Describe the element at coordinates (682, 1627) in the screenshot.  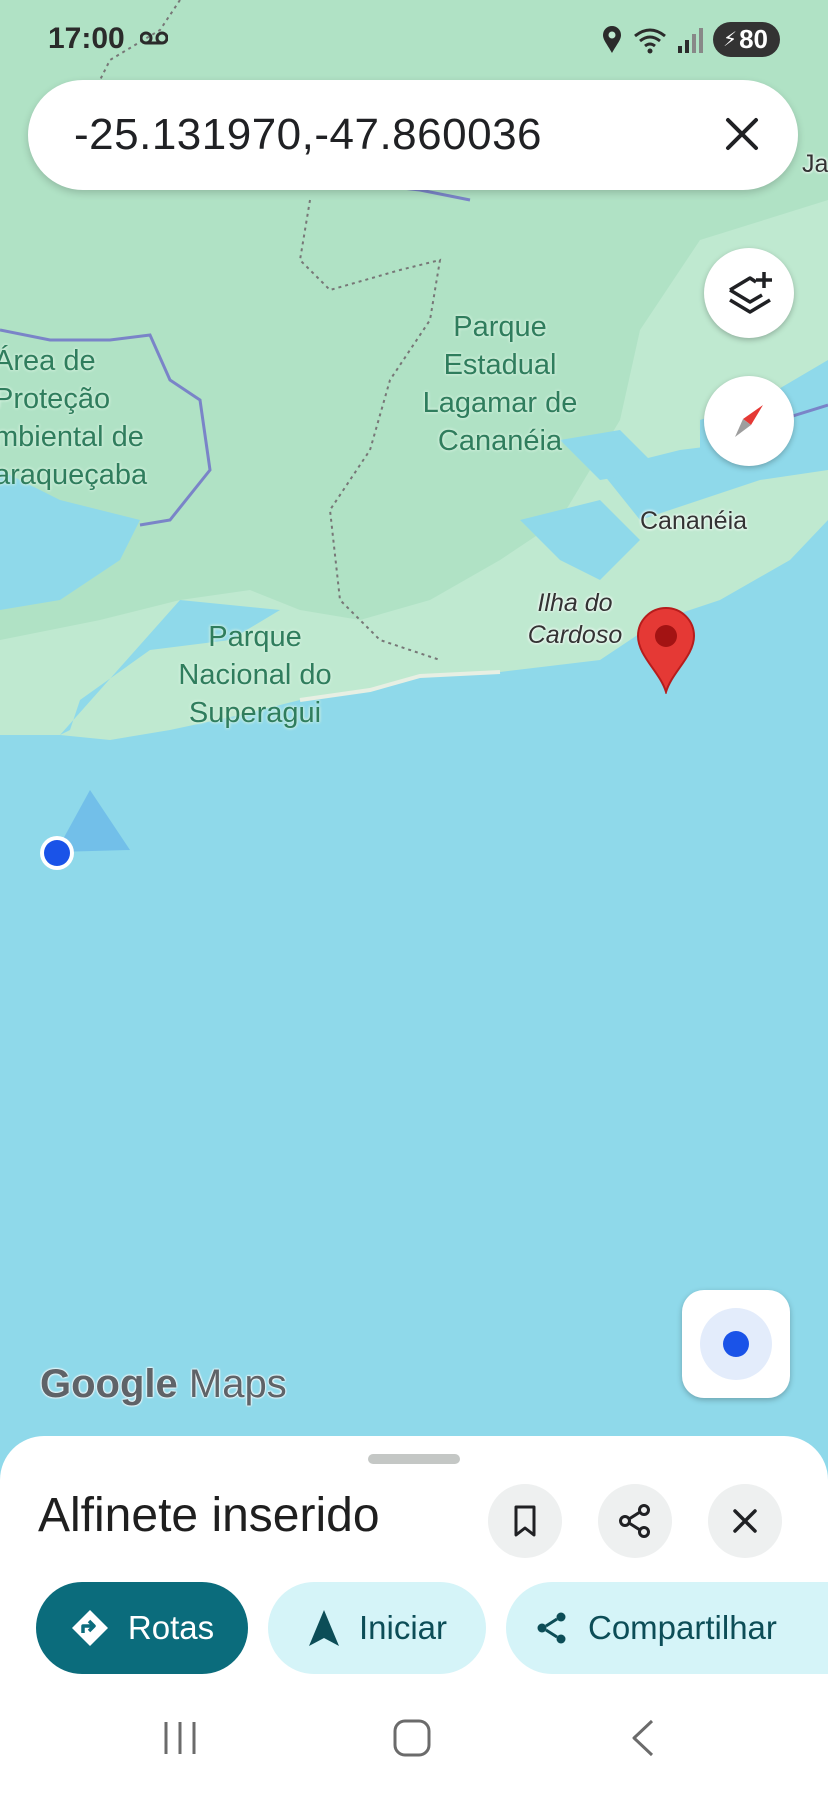
I see `share-label: Compartilhar` at that location.